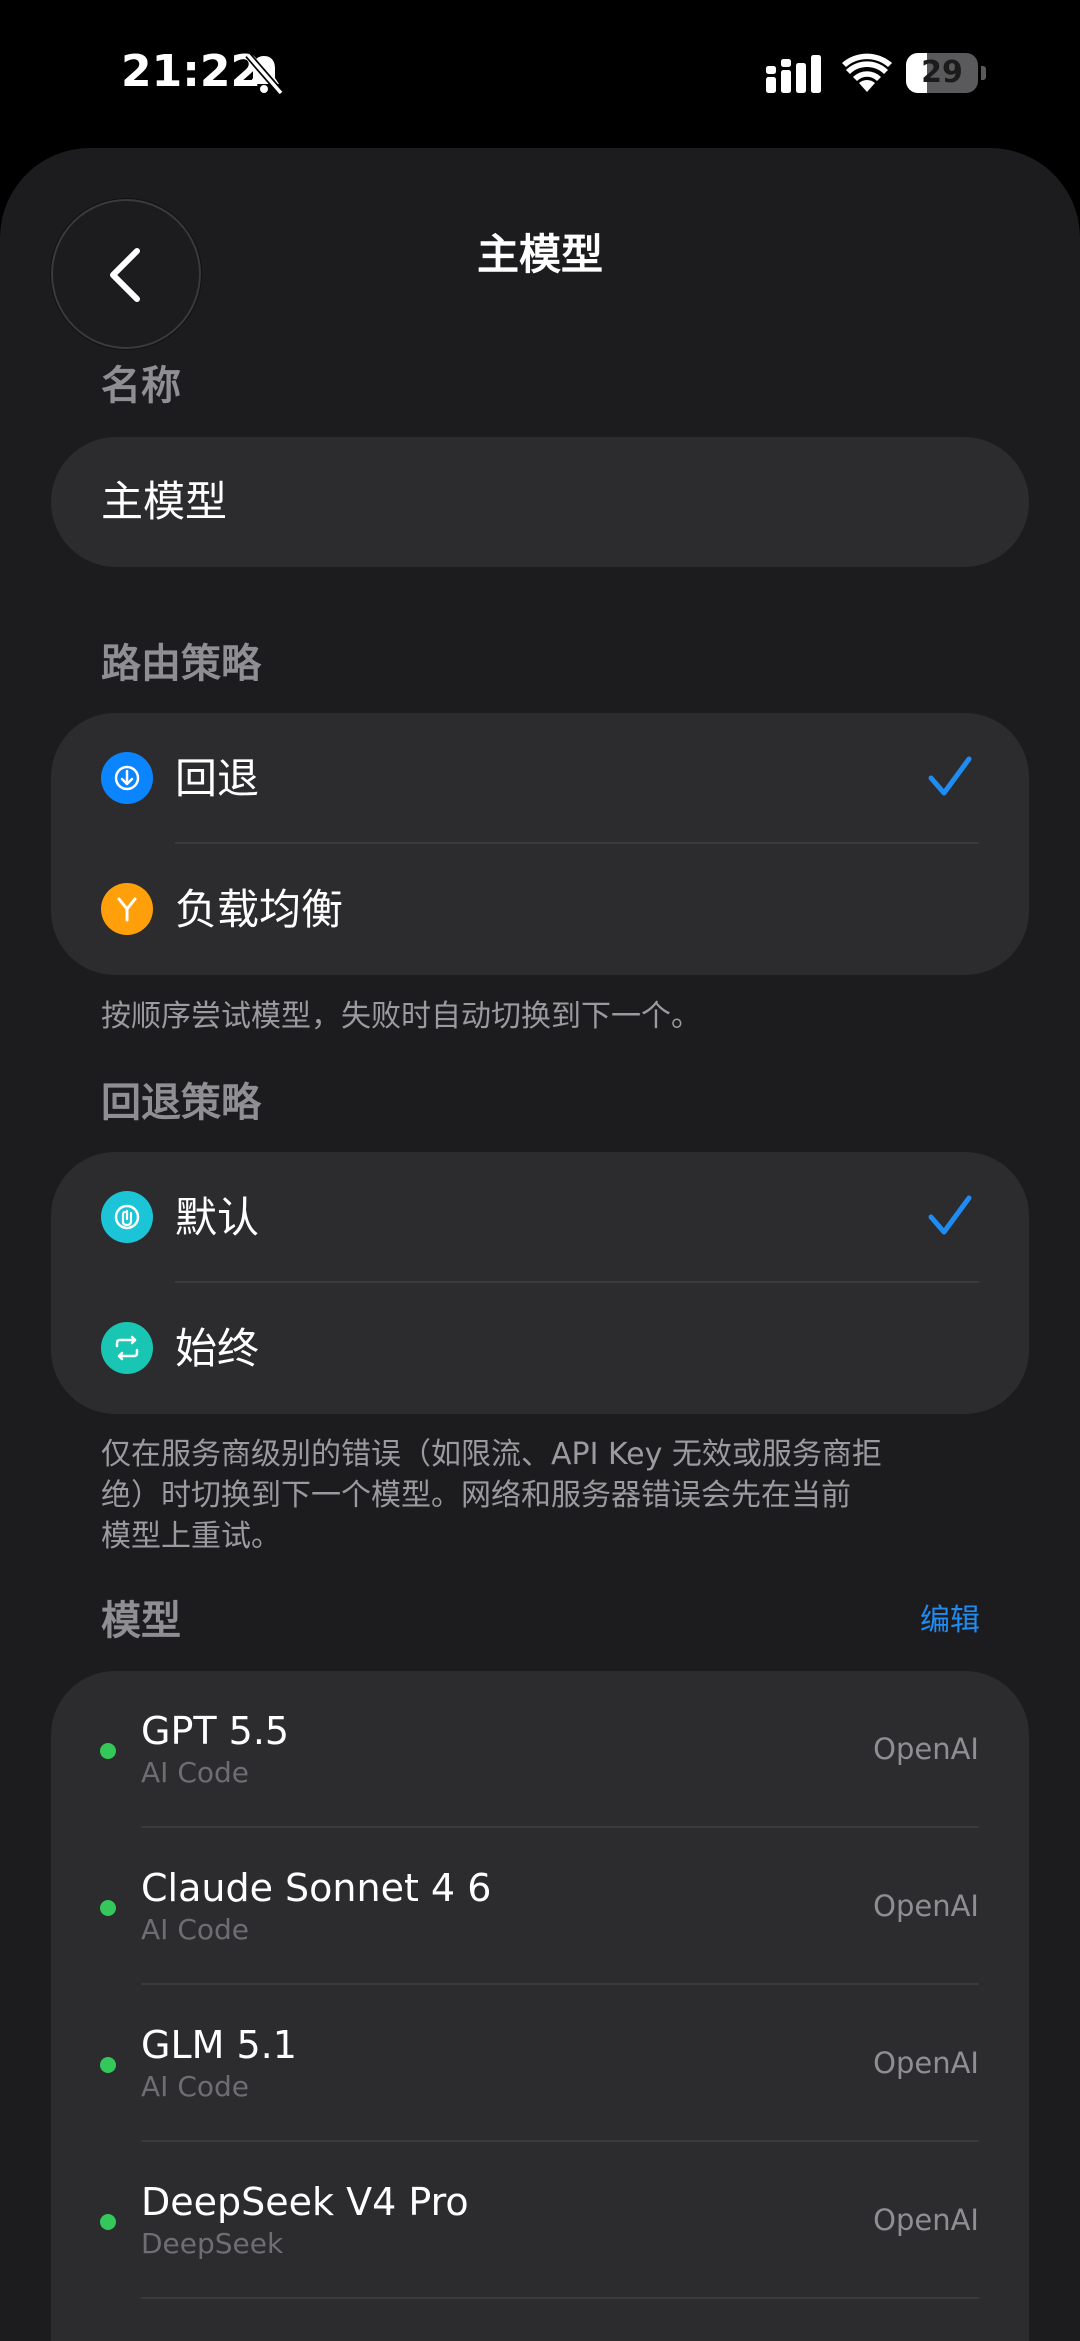 The width and height of the screenshot is (1080, 2341). Describe the element at coordinates (867, 72) in the screenshot. I see `wifi-icon` at that location.